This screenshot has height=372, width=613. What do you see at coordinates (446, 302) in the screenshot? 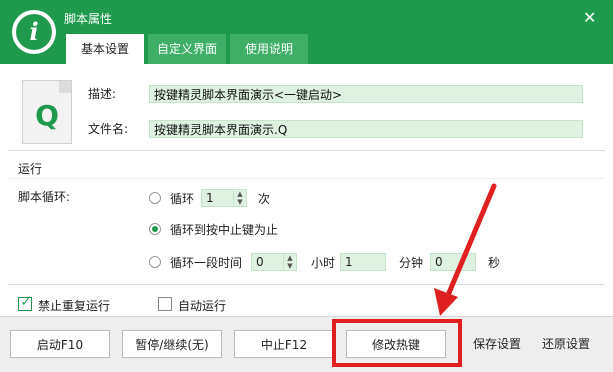
I see `arrow-head-icon` at bounding box center [446, 302].